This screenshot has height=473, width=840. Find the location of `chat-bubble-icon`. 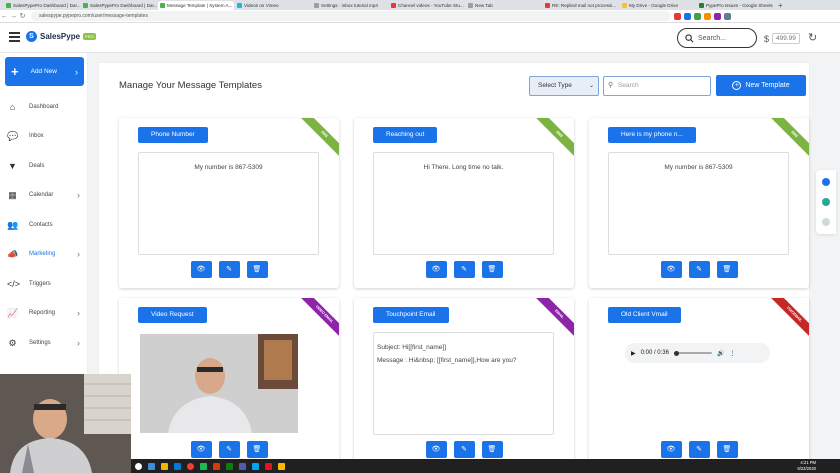

chat-bubble-icon is located at coordinates (826, 222).